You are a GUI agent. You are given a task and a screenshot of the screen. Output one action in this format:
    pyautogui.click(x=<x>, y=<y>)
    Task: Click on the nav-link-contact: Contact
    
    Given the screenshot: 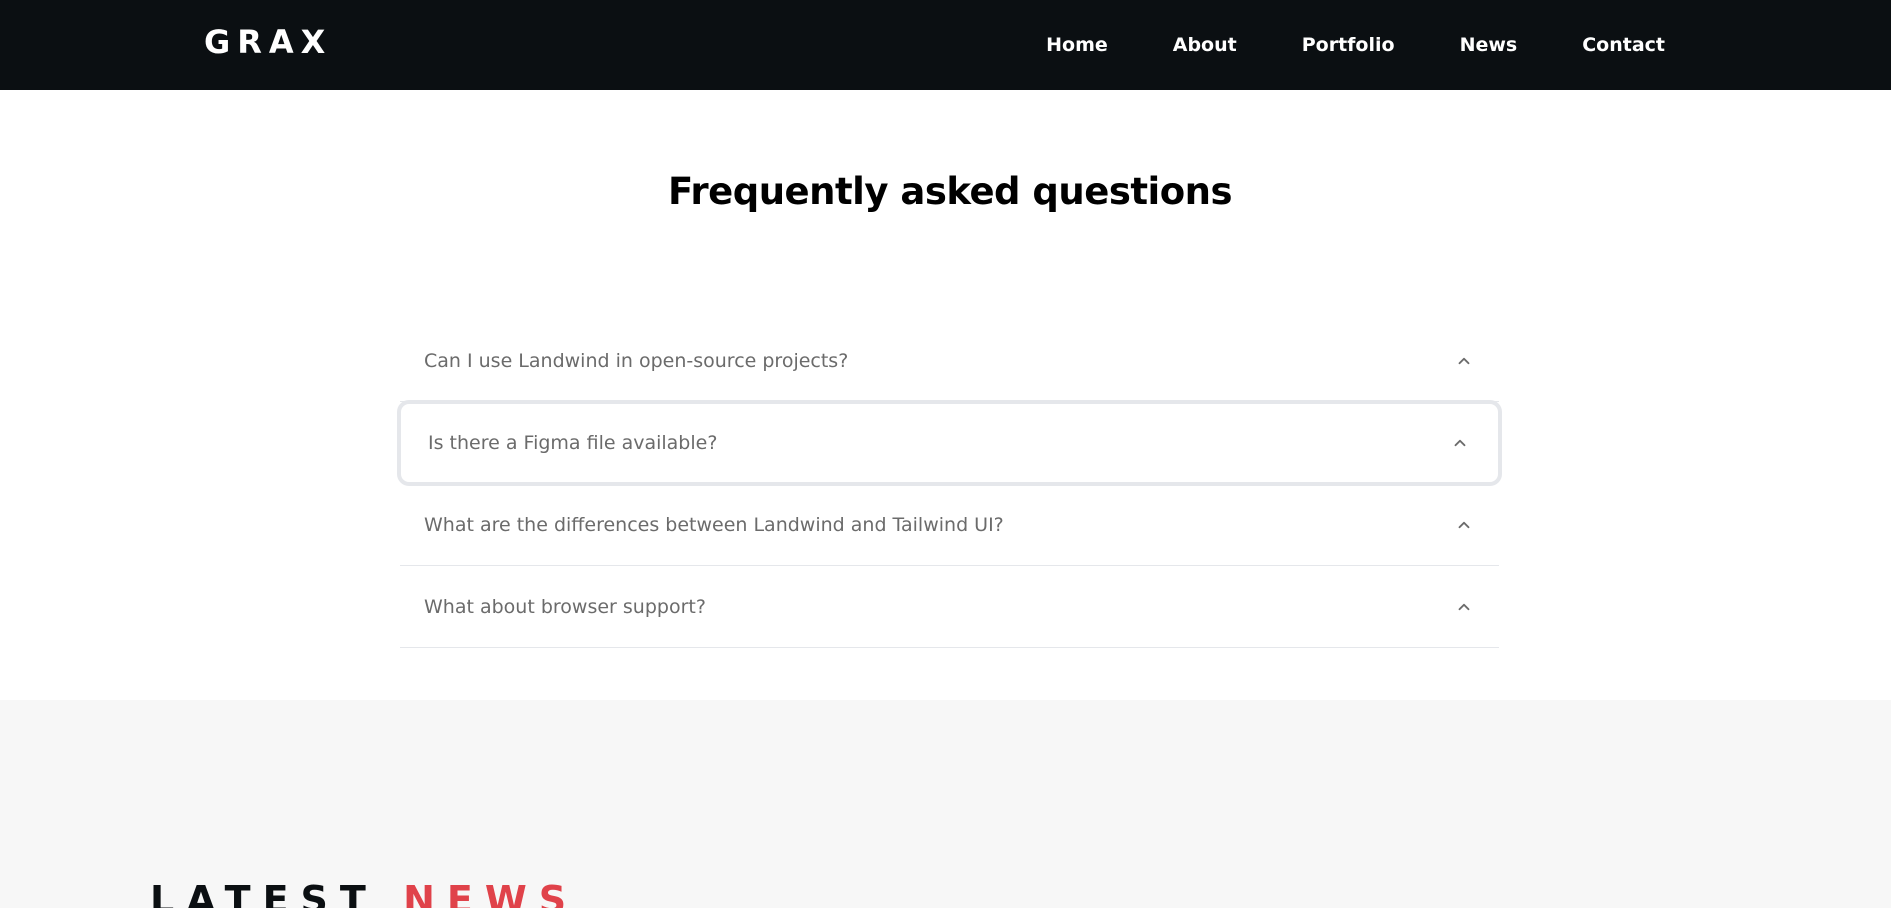 What is the action you would take?
    pyautogui.click(x=1623, y=45)
    